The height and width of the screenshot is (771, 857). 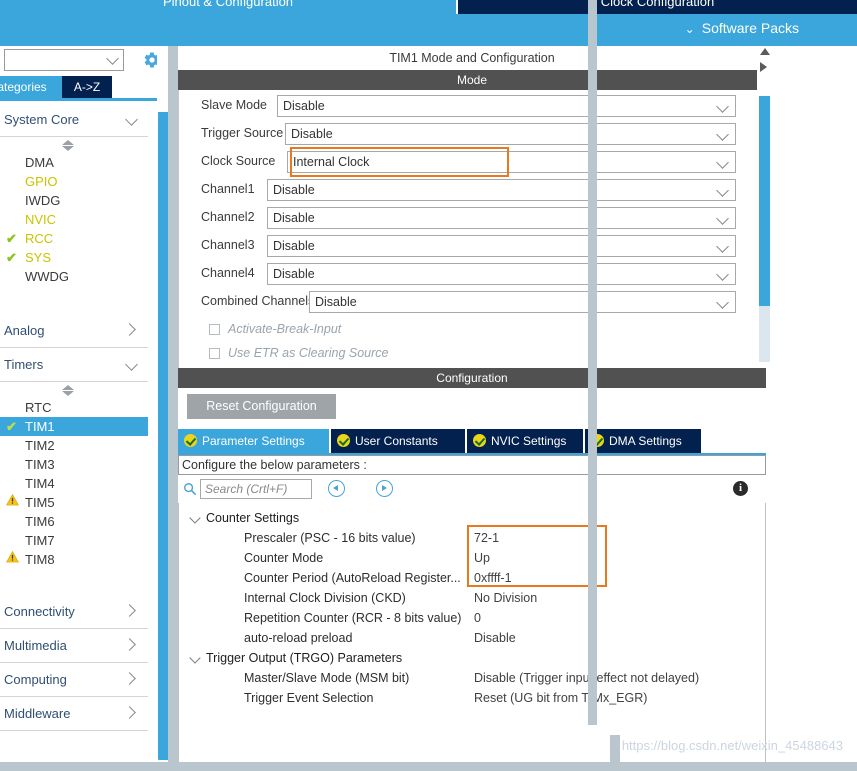 I want to click on sidebar-item-tim6: TIM6, so click(x=74, y=521).